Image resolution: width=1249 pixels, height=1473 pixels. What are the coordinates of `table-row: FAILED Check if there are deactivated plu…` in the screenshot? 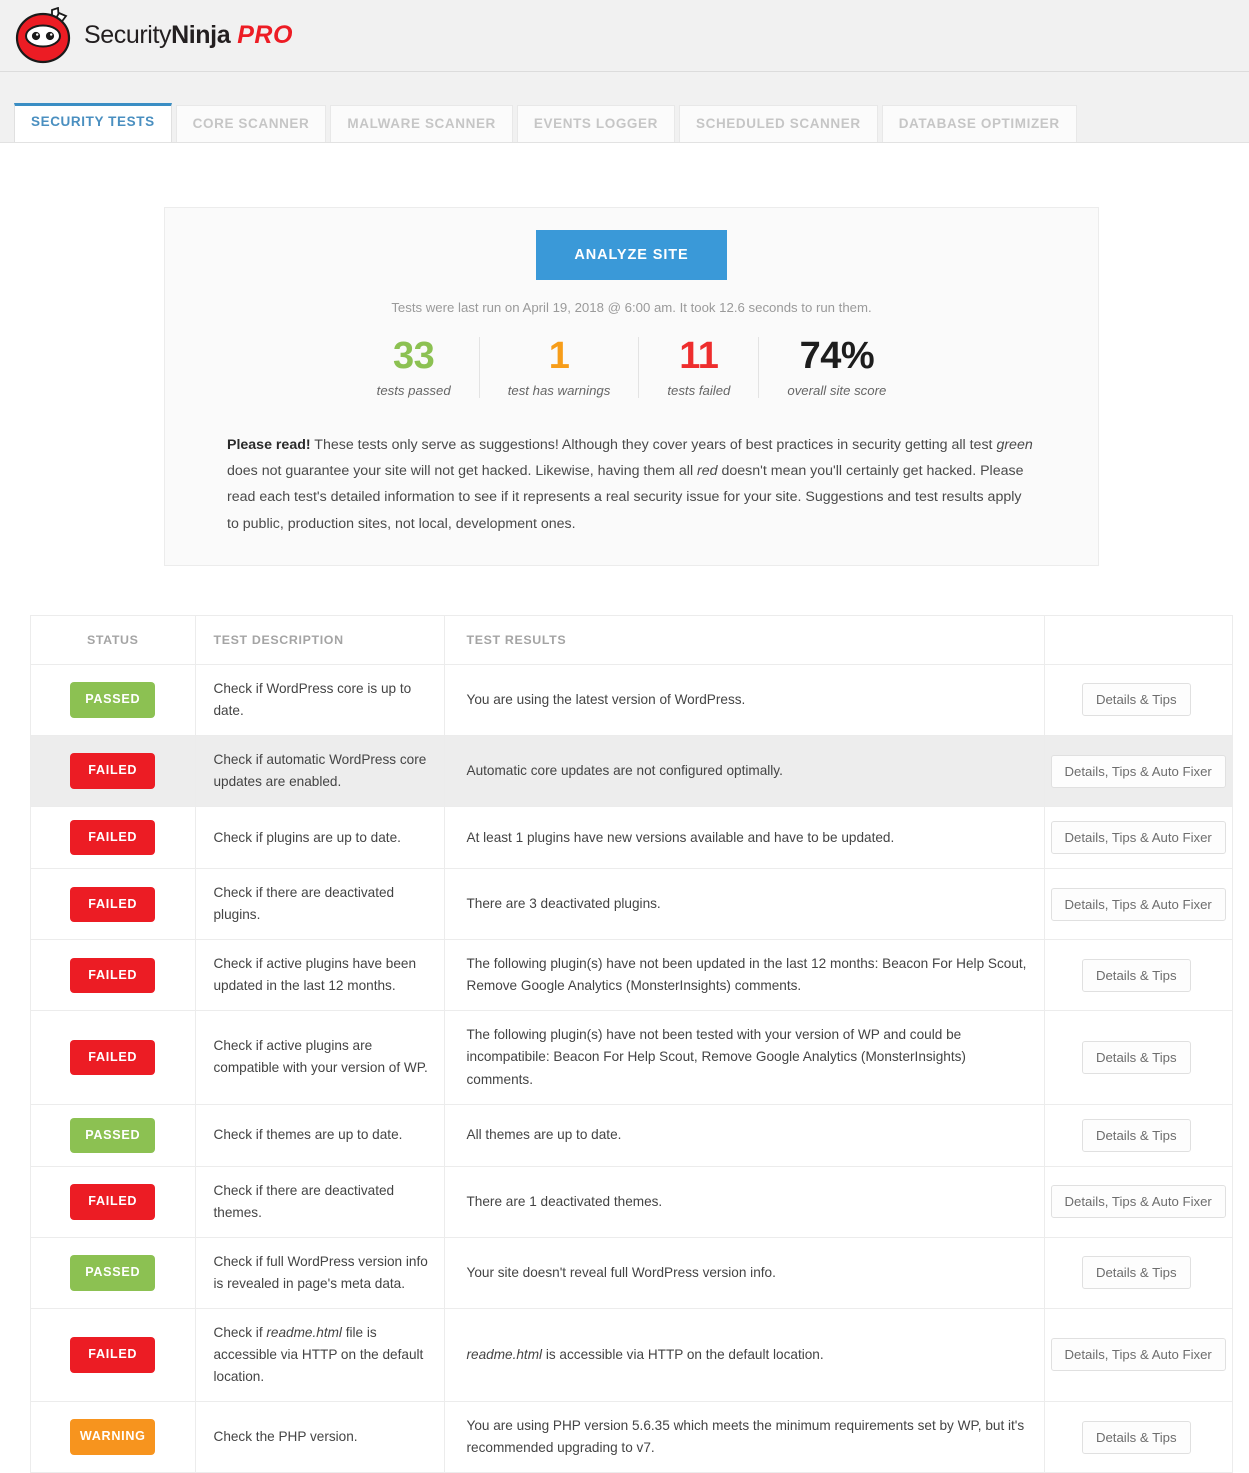 It's located at (631, 904).